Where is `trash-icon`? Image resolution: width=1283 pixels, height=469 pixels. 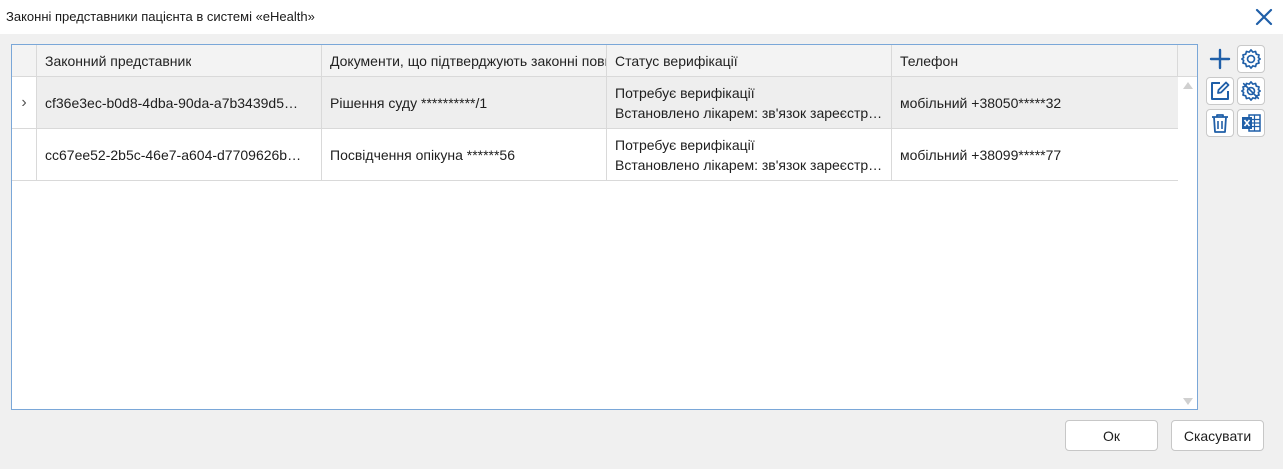
trash-icon is located at coordinates (1220, 123).